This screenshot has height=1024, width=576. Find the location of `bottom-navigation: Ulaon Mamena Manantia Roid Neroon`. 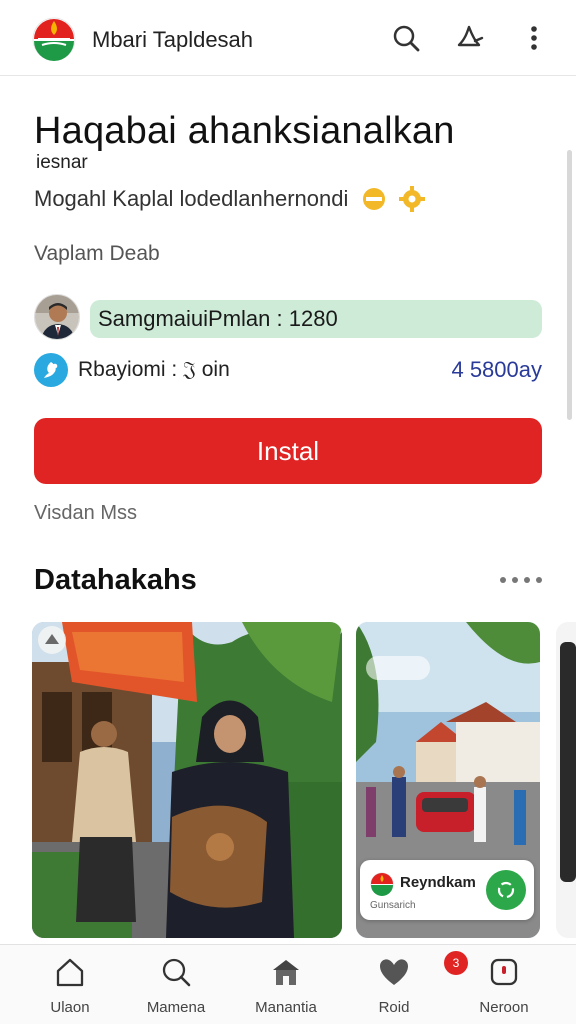

bottom-navigation: Ulaon Mamena Manantia Roid Neroon is located at coordinates (288, 984).